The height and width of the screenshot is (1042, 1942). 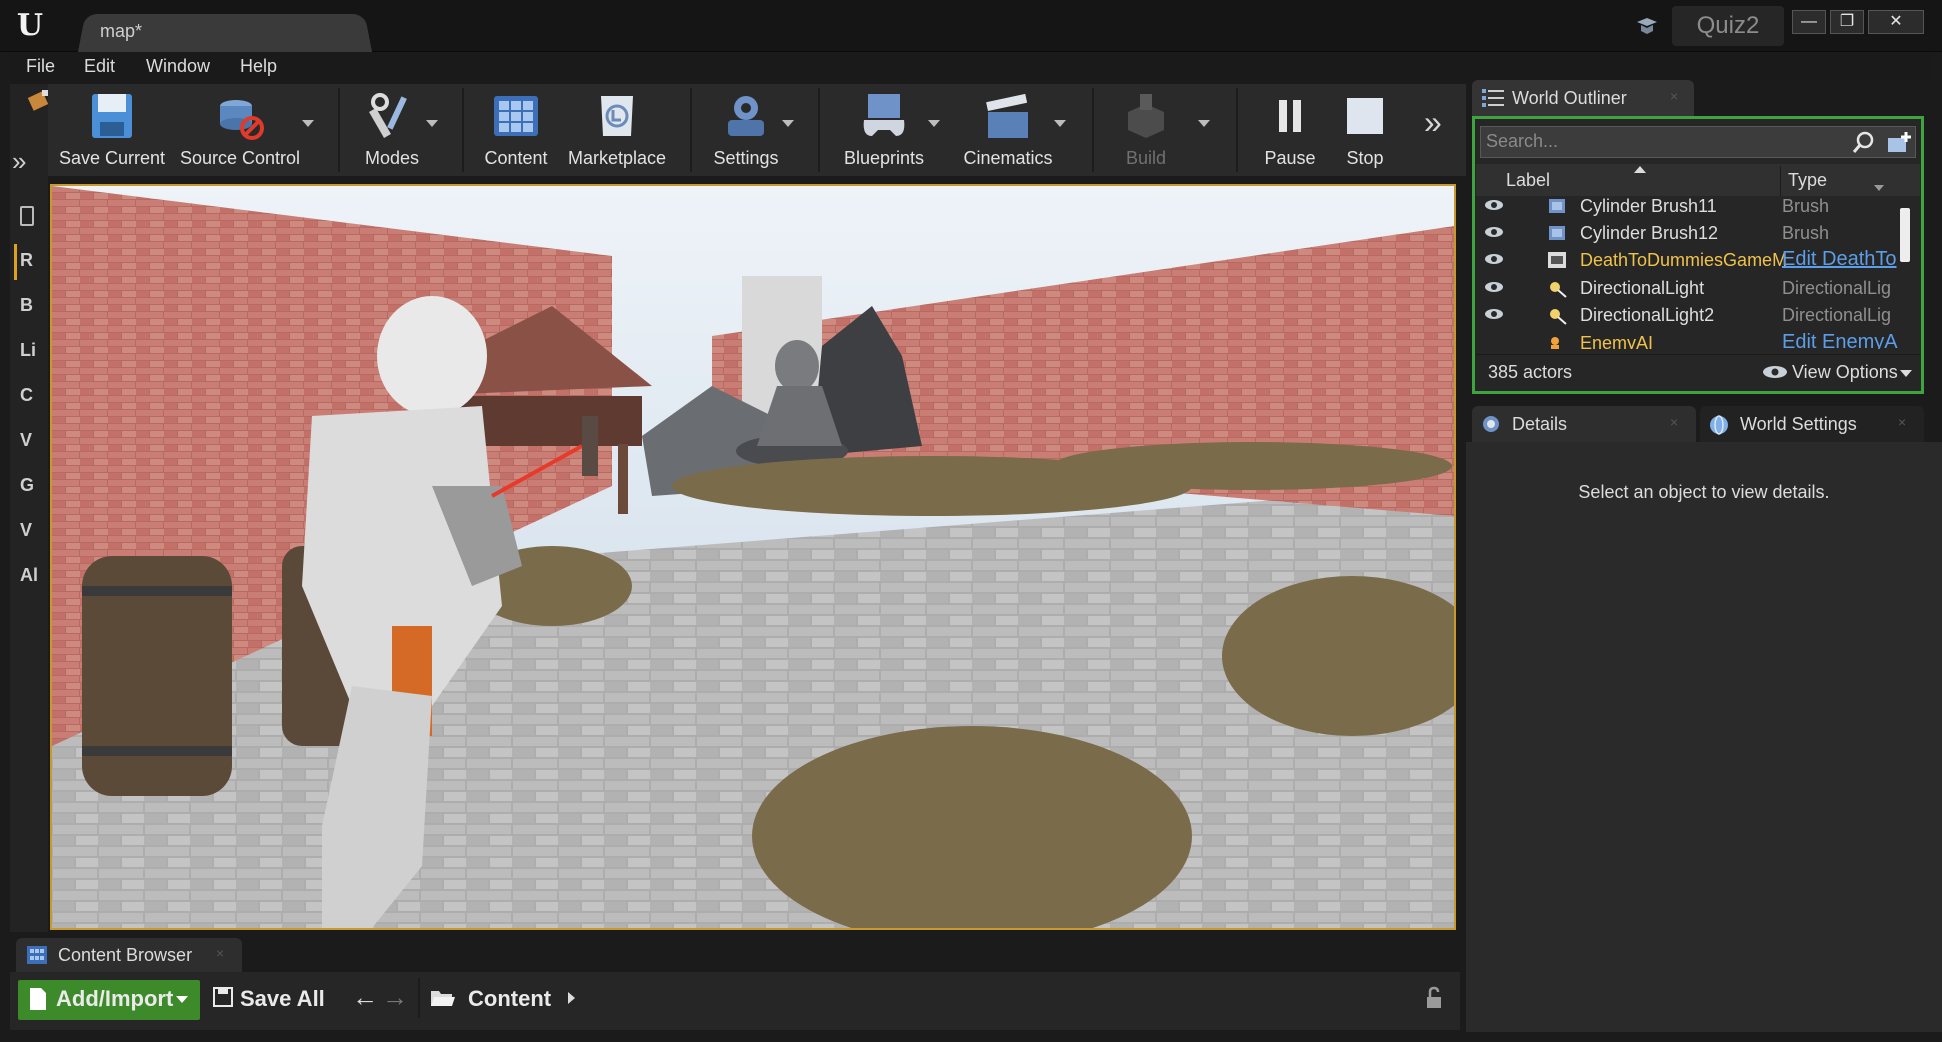 What do you see at coordinates (27, 485) in the screenshot?
I see `strip-item-geometry: G` at bounding box center [27, 485].